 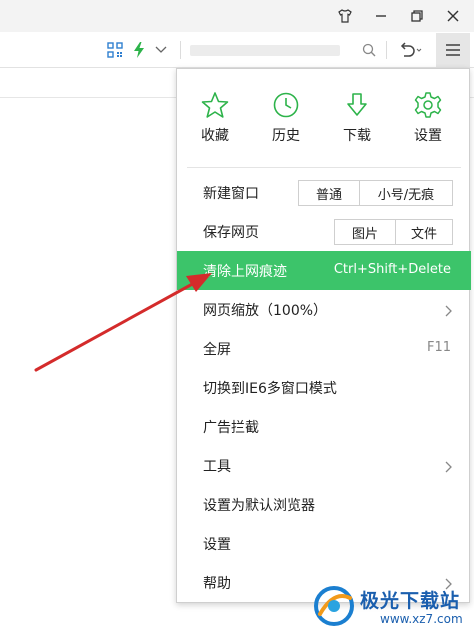 I want to click on menu-item-adblock: 广告拦截, so click(x=324, y=426).